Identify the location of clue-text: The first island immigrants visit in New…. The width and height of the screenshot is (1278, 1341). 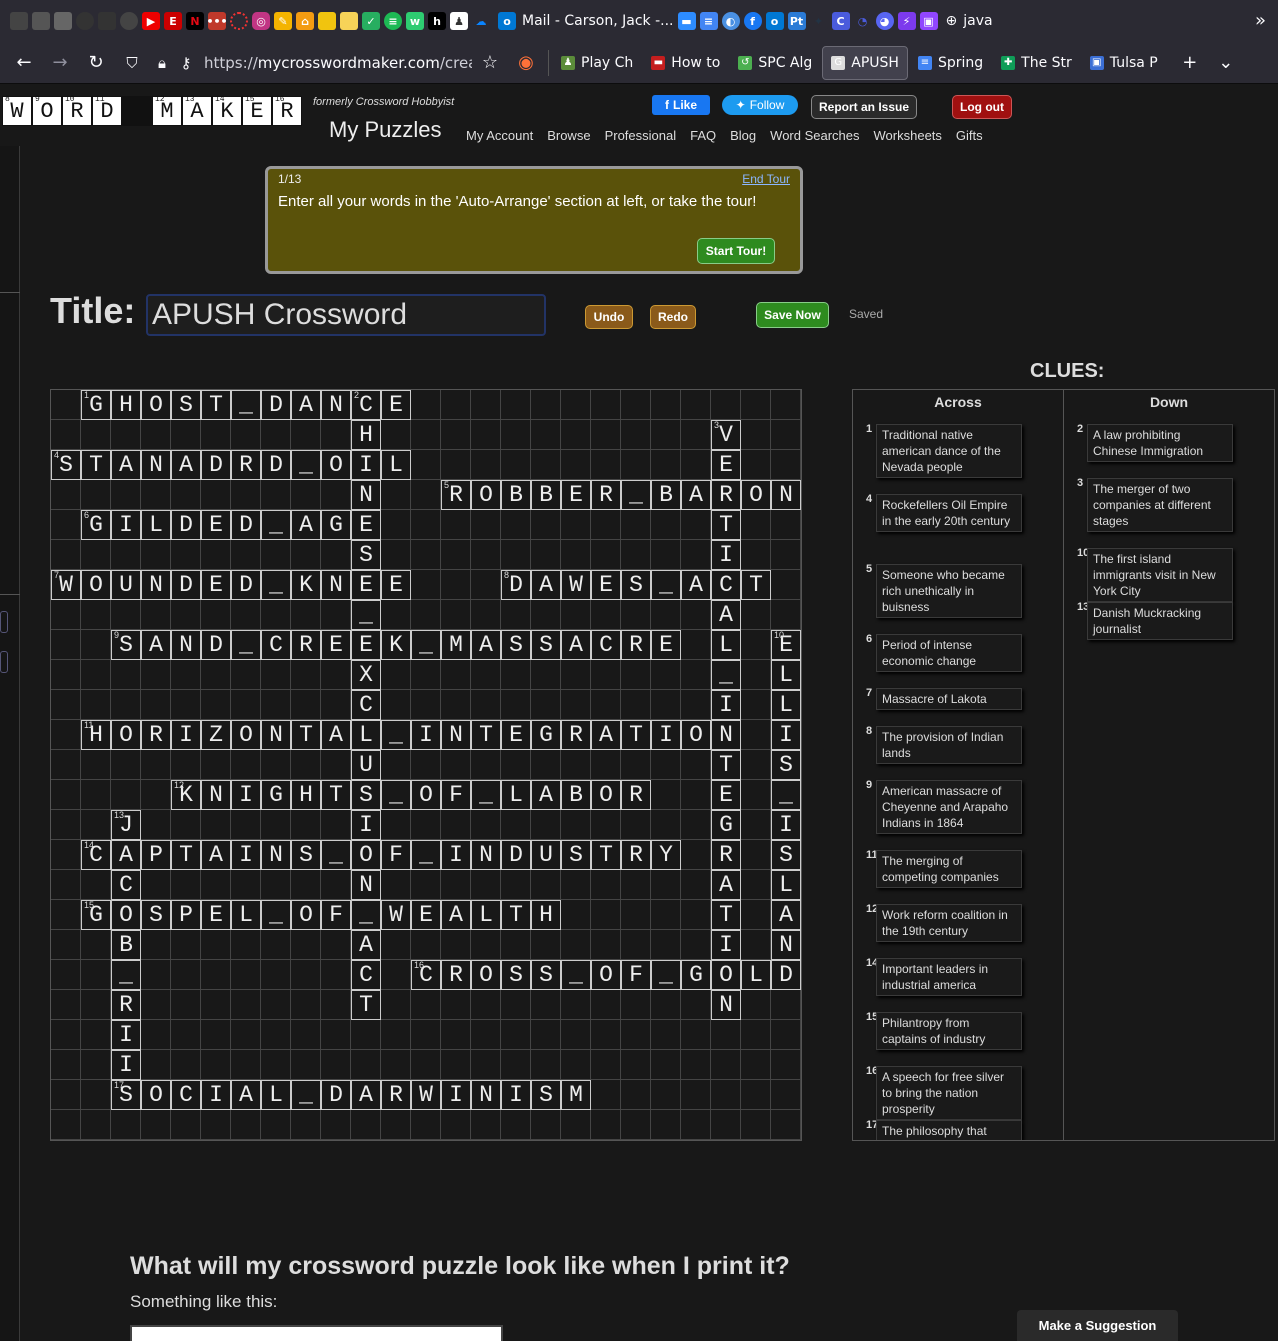
(1160, 575).